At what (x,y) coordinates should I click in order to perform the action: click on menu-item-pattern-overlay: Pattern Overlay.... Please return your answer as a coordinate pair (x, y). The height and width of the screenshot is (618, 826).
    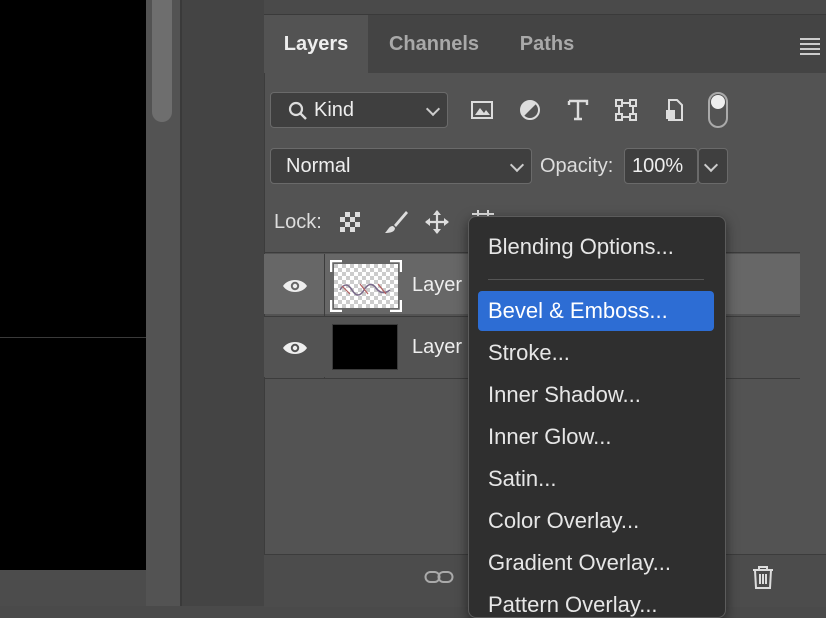
    Looking at the image, I should click on (573, 605).